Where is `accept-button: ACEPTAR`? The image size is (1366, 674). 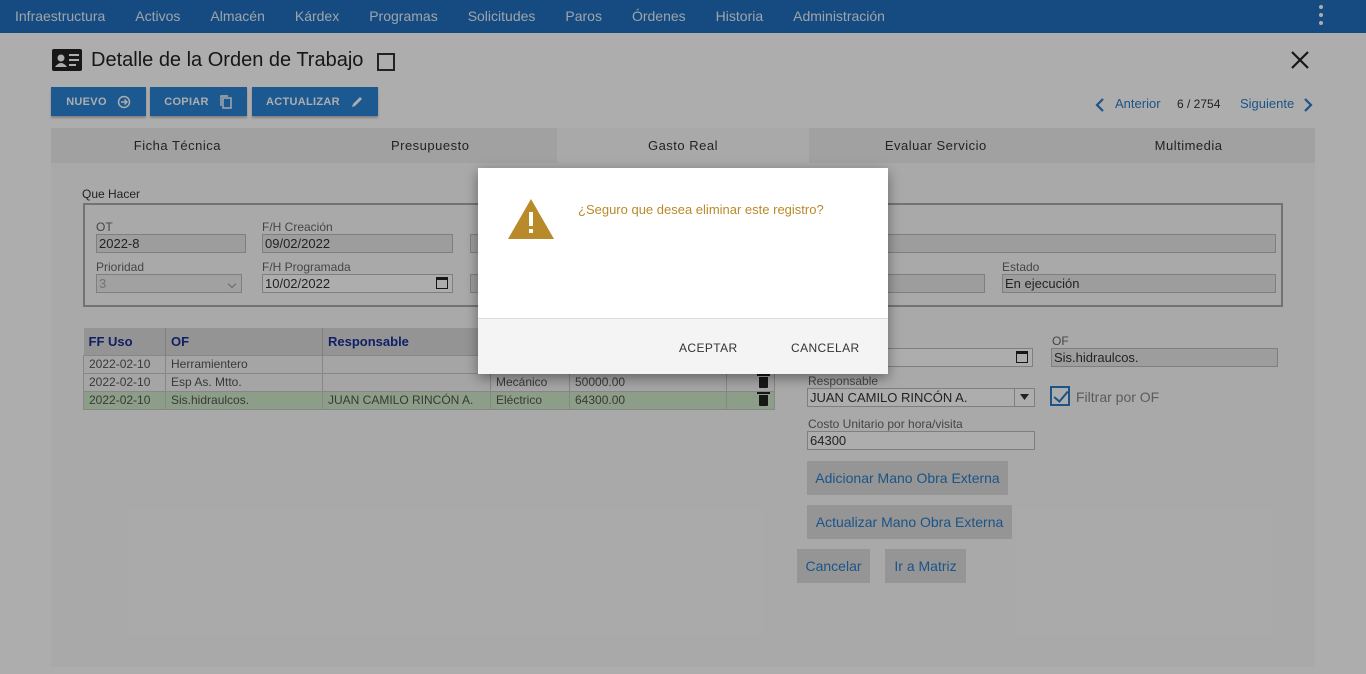
accept-button: ACEPTAR is located at coordinates (708, 348).